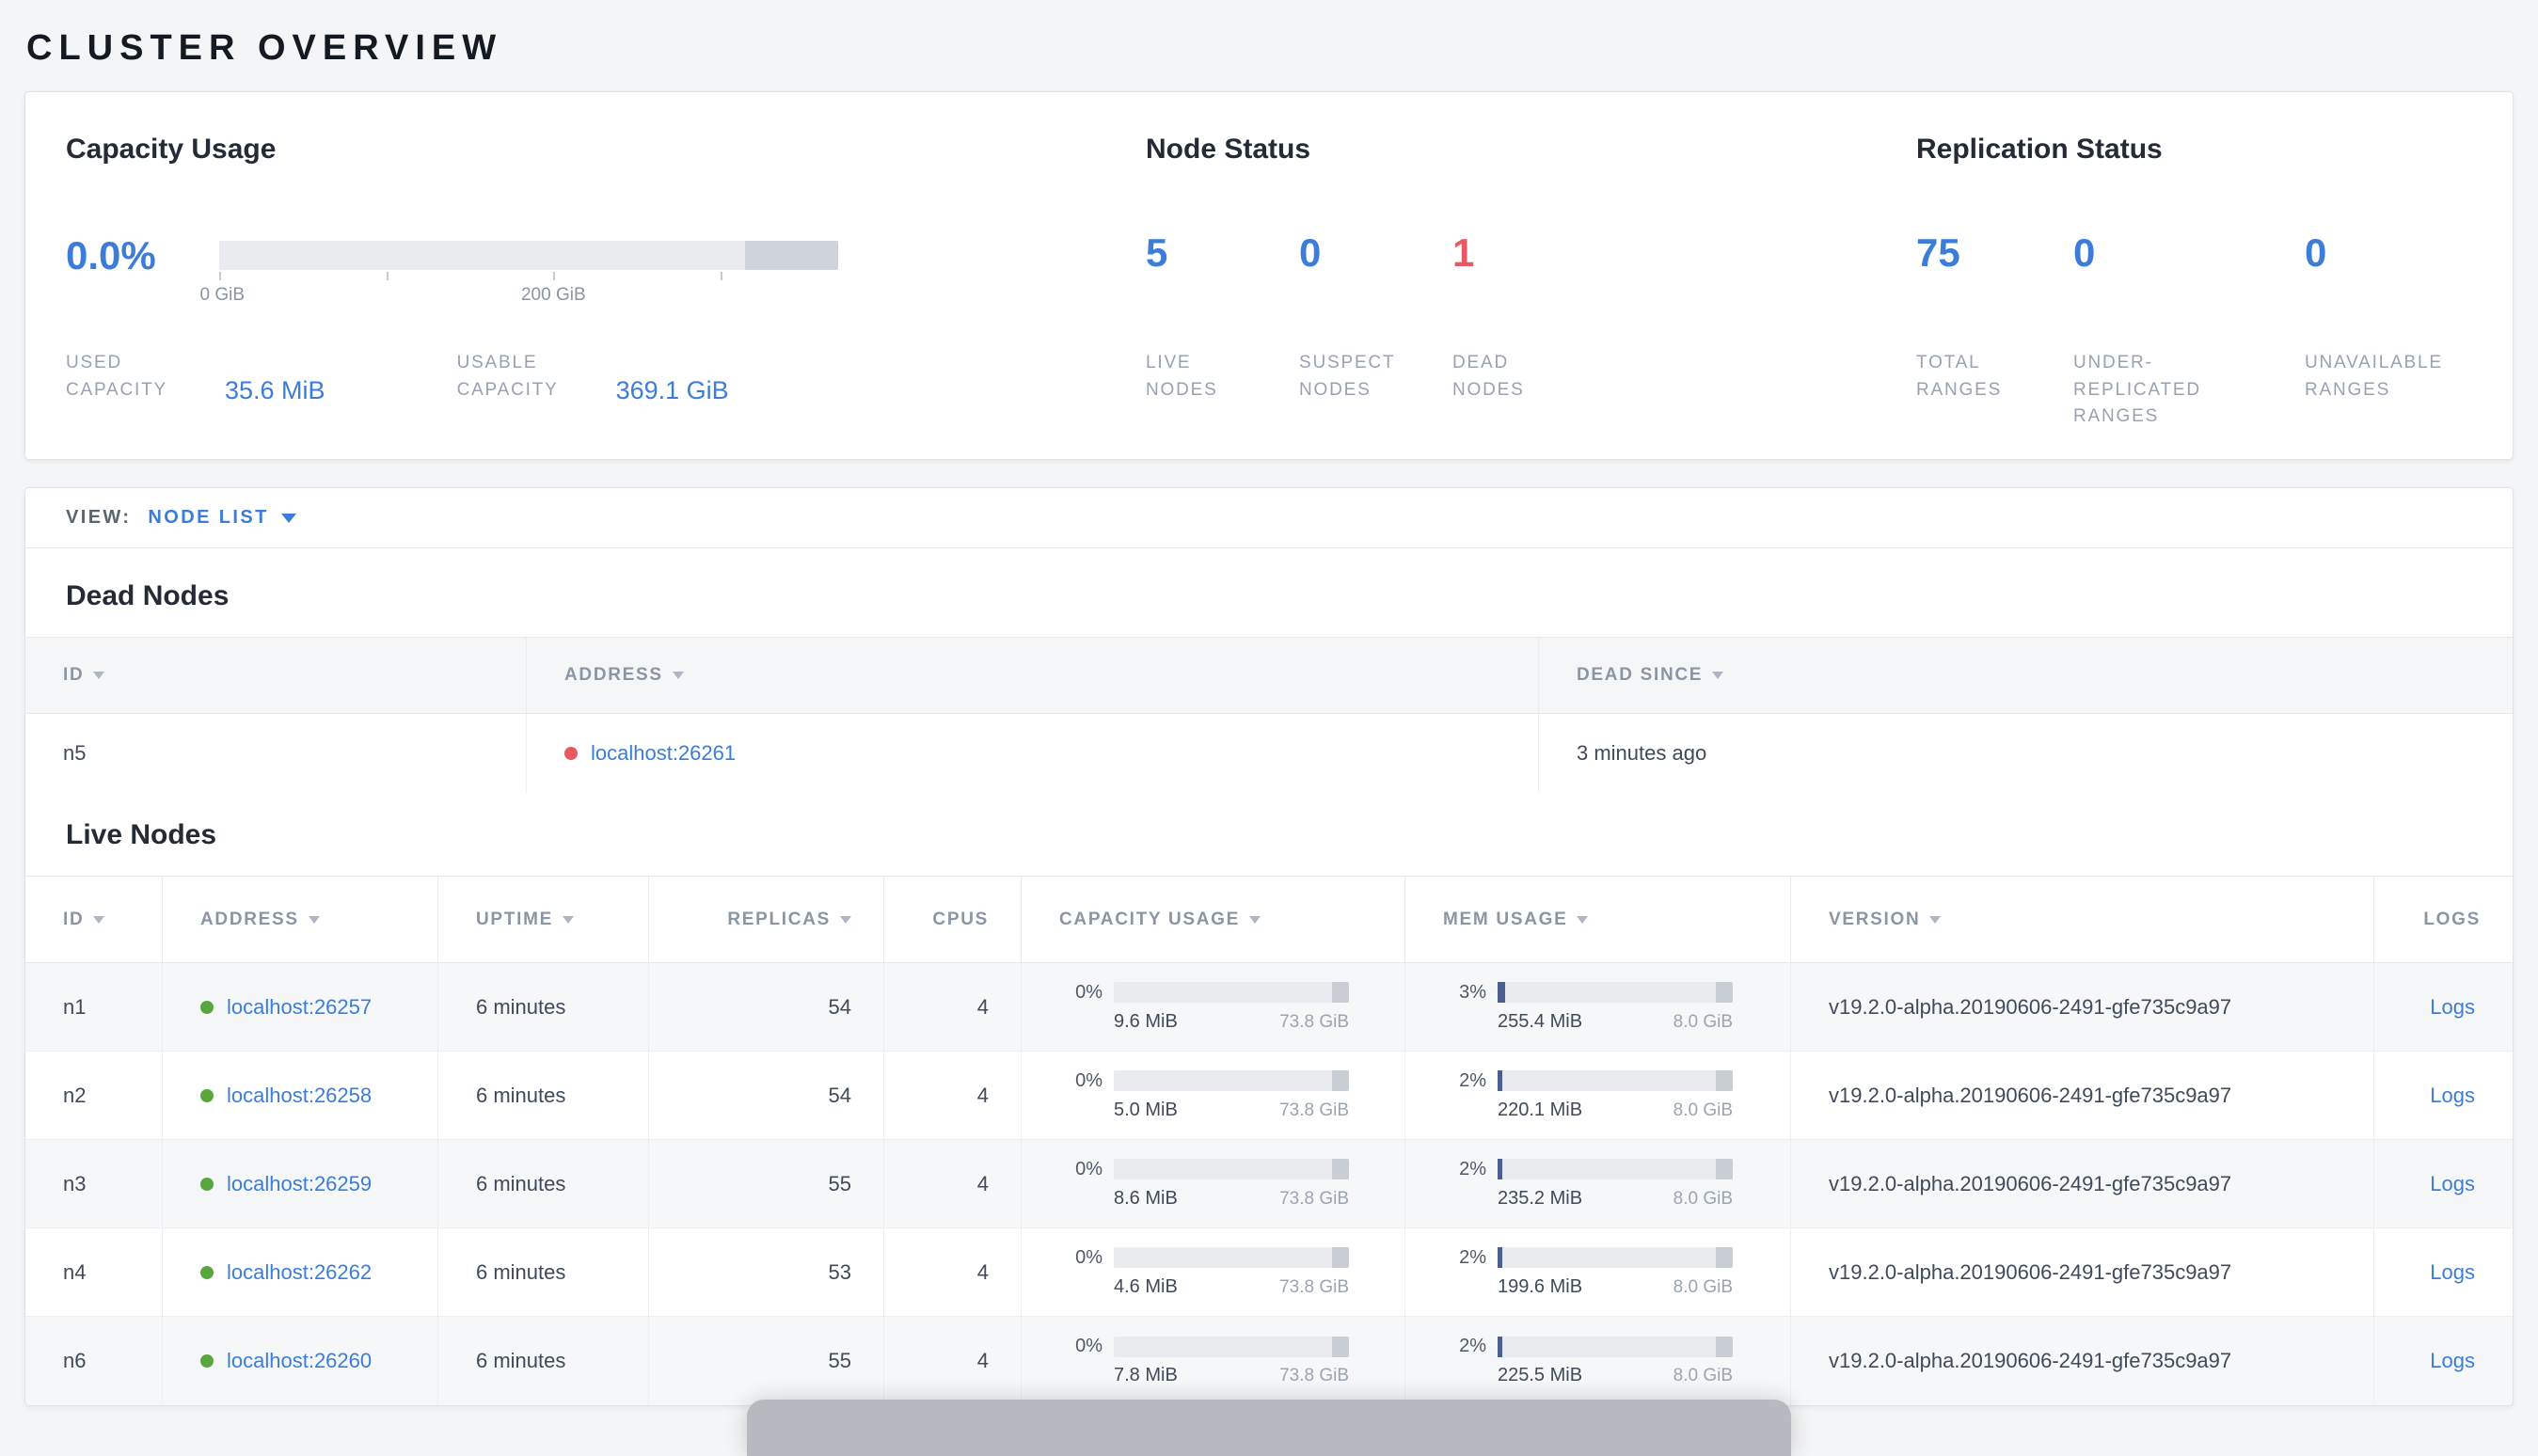  What do you see at coordinates (1598, 919) in the screenshot?
I see `live-col-mem-usage: MEM USAGE` at bounding box center [1598, 919].